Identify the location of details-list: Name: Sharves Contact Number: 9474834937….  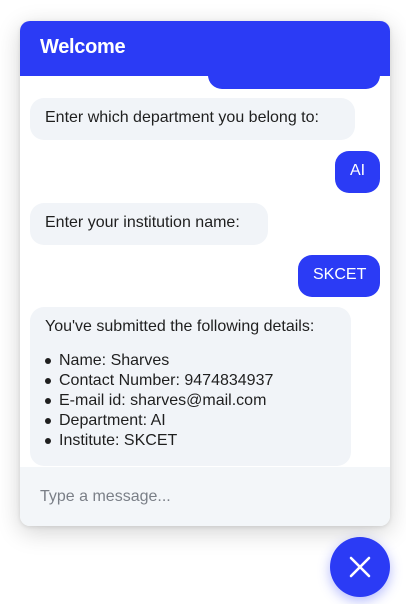
(190, 401).